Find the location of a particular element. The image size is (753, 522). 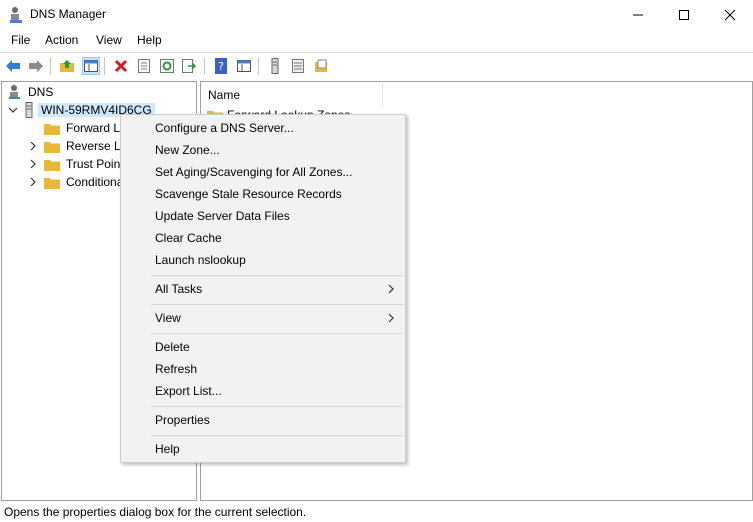

column-header-label: Name is located at coordinates (224, 95).